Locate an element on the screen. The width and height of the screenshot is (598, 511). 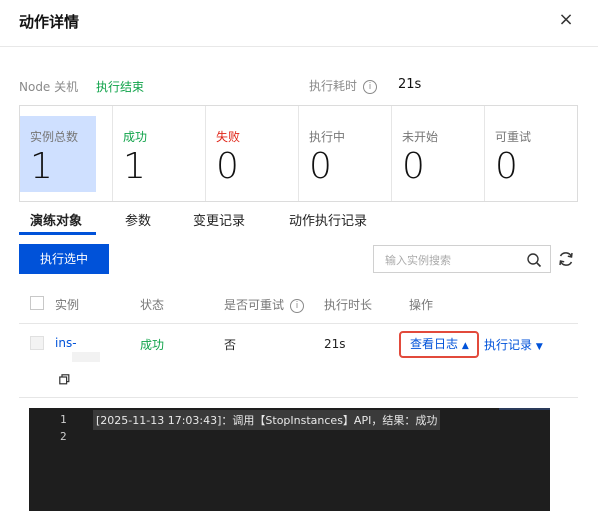
caret-down-icon: ▼ is located at coordinates (539, 347).